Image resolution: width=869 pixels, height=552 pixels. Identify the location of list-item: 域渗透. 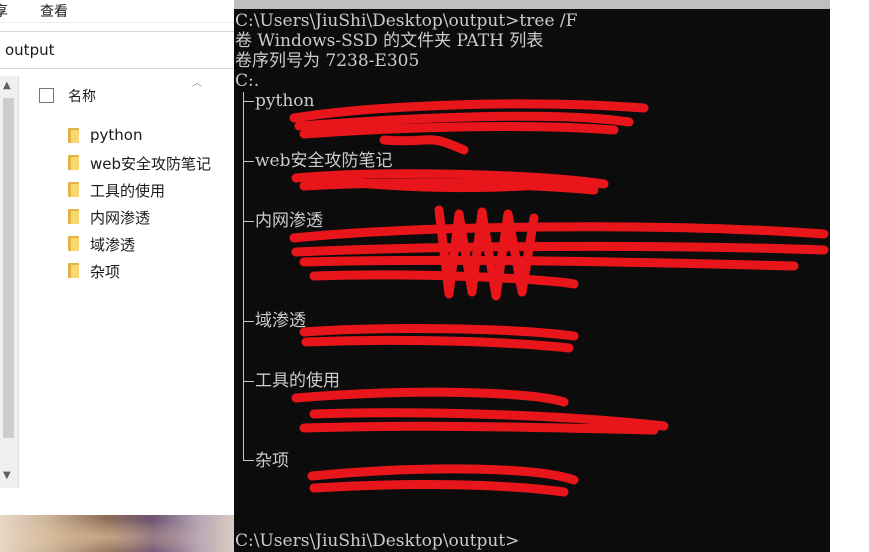
(149, 245).